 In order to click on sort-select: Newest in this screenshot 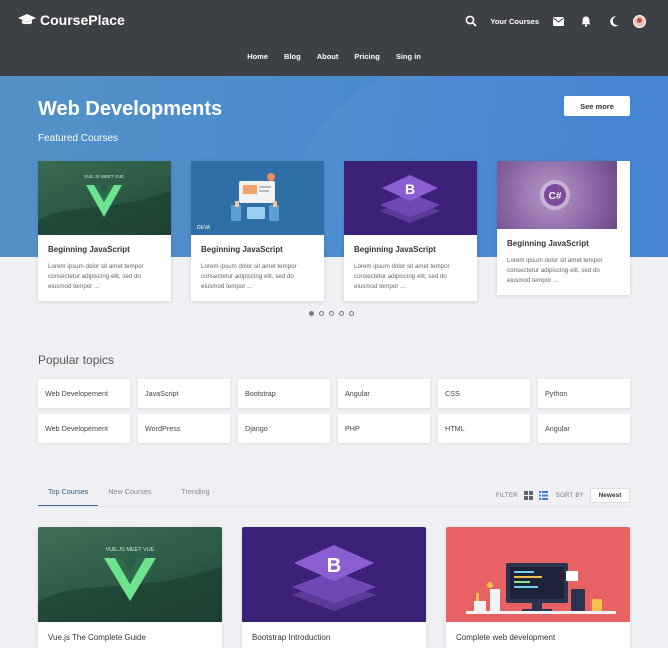, I will do `click(610, 495)`.